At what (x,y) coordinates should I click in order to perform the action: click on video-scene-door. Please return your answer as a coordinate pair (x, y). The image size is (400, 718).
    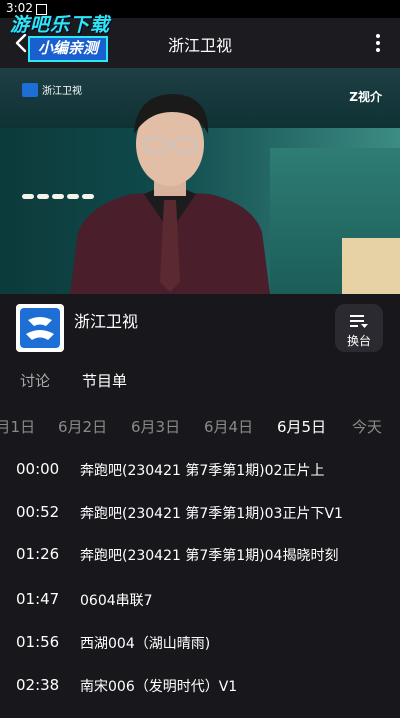
    Looking at the image, I should click on (371, 266).